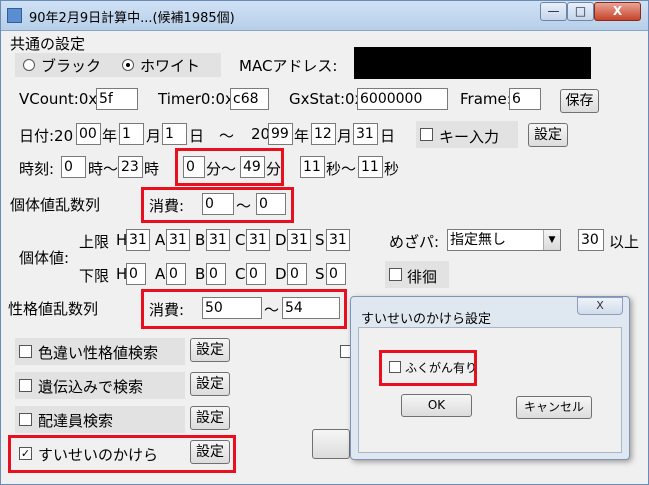 This screenshot has height=485, width=649. I want to click on delivery-search-label: 配達員検索, so click(75, 420).